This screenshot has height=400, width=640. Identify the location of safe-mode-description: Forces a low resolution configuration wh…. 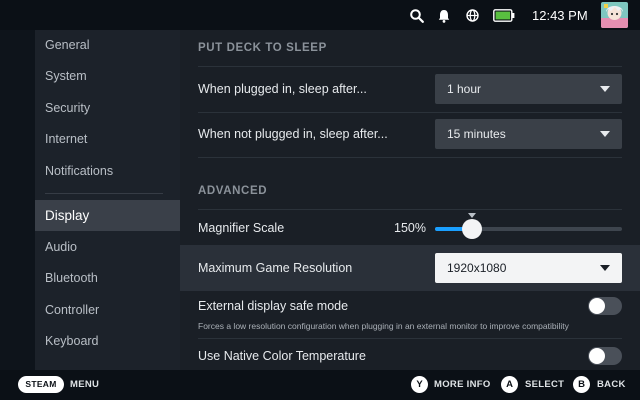
(383, 326).